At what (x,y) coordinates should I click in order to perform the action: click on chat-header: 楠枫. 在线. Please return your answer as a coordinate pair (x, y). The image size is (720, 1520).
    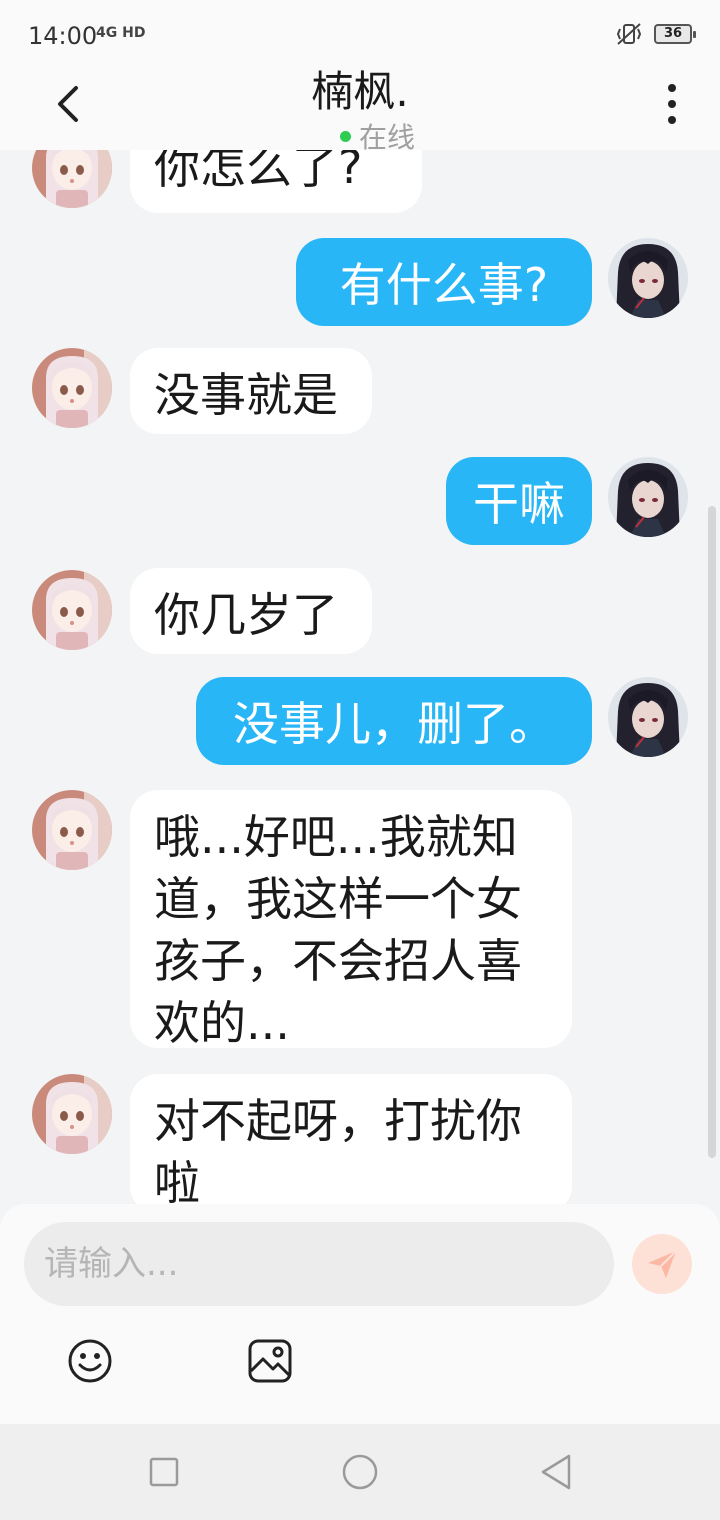
    Looking at the image, I should click on (360, 110).